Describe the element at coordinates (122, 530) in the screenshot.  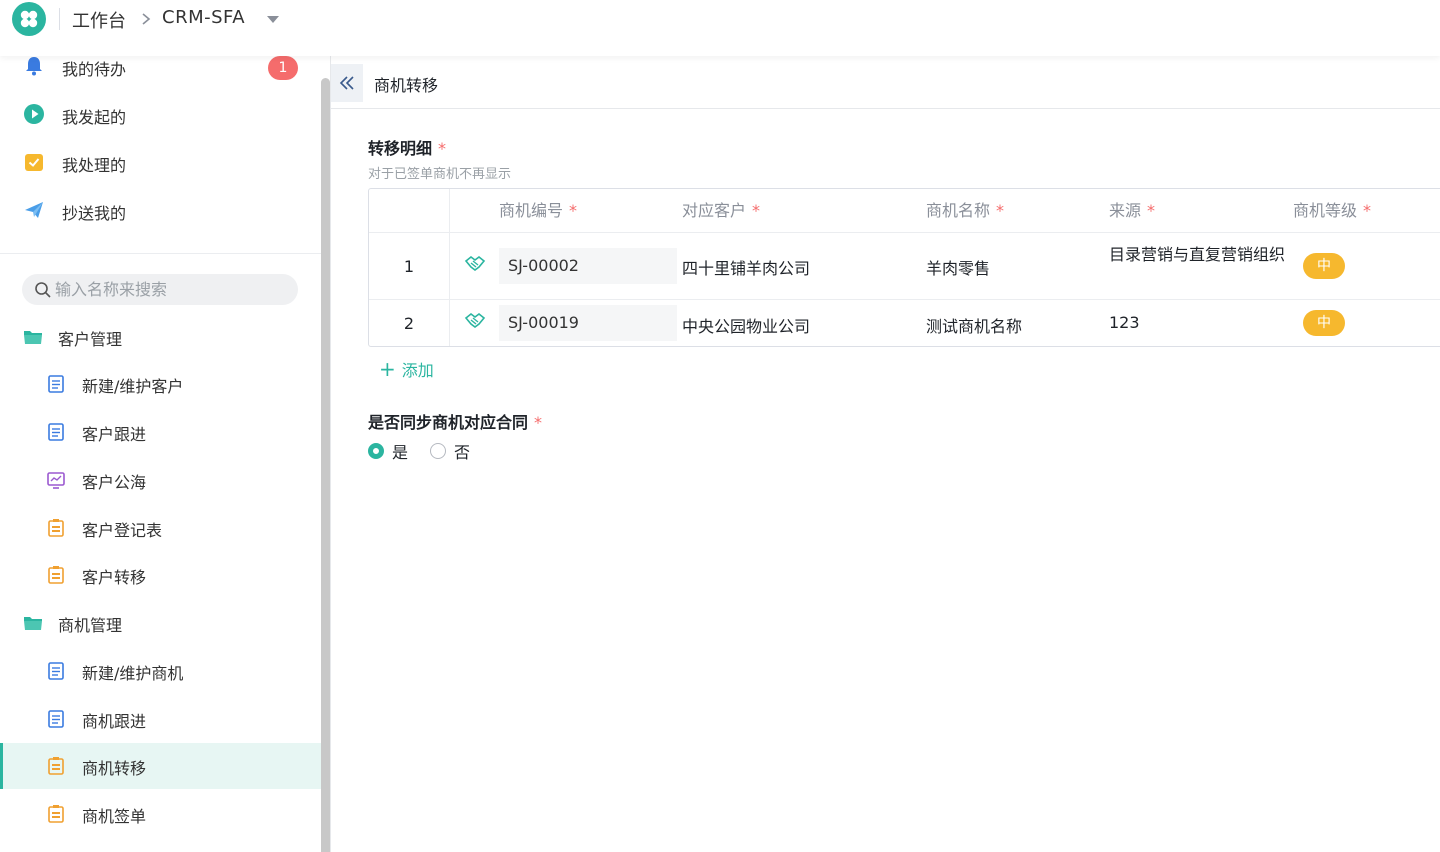
I see `sidebar-item-label: 客户登记表` at that location.